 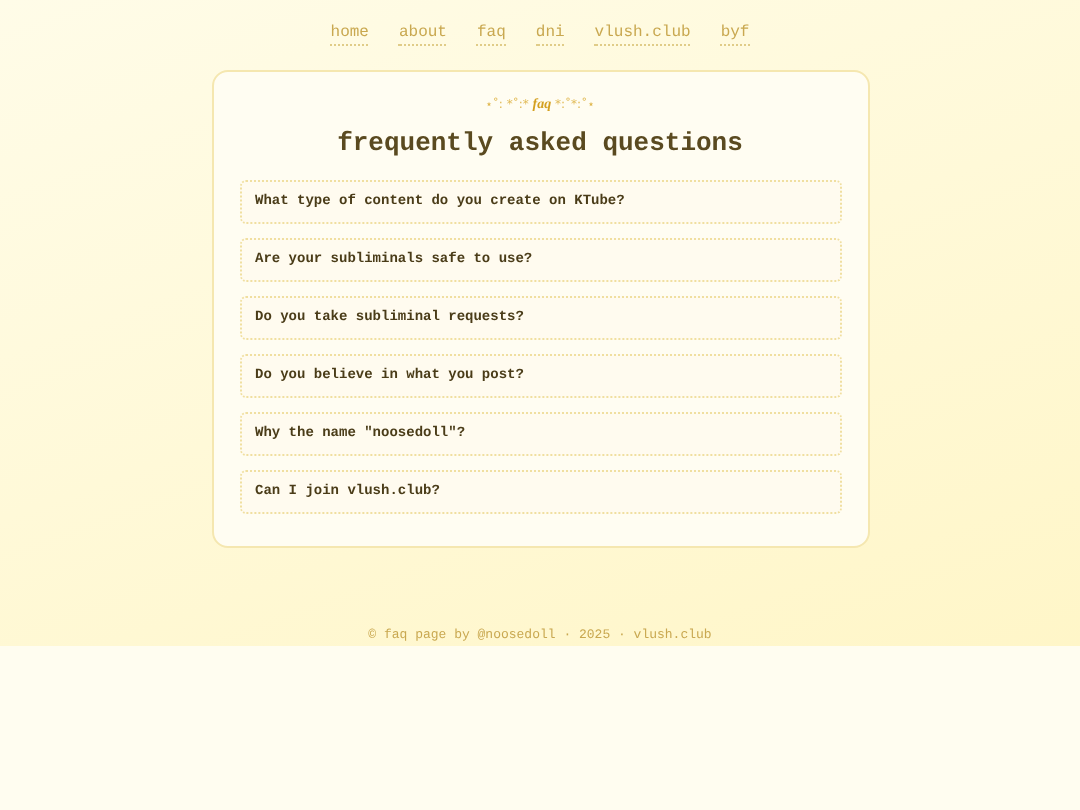 I want to click on page-title: frequently asked questions, so click(x=540, y=143).